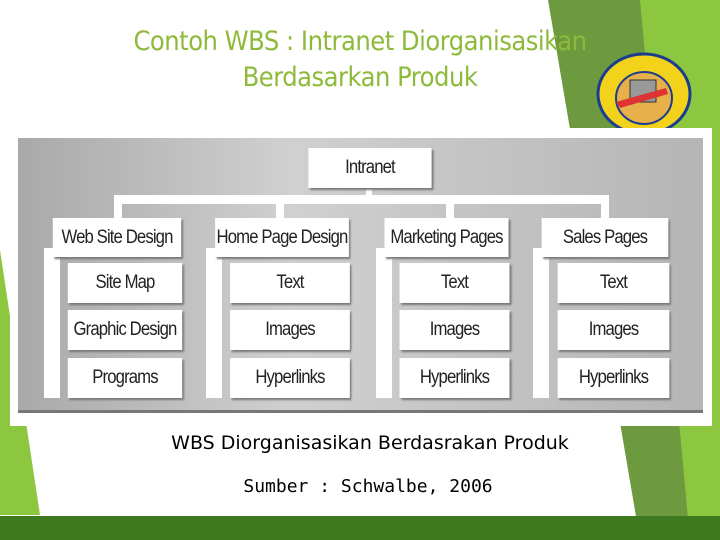  What do you see at coordinates (446, 237) in the screenshot?
I see `wbs-level1: Marketing Pages` at bounding box center [446, 237].